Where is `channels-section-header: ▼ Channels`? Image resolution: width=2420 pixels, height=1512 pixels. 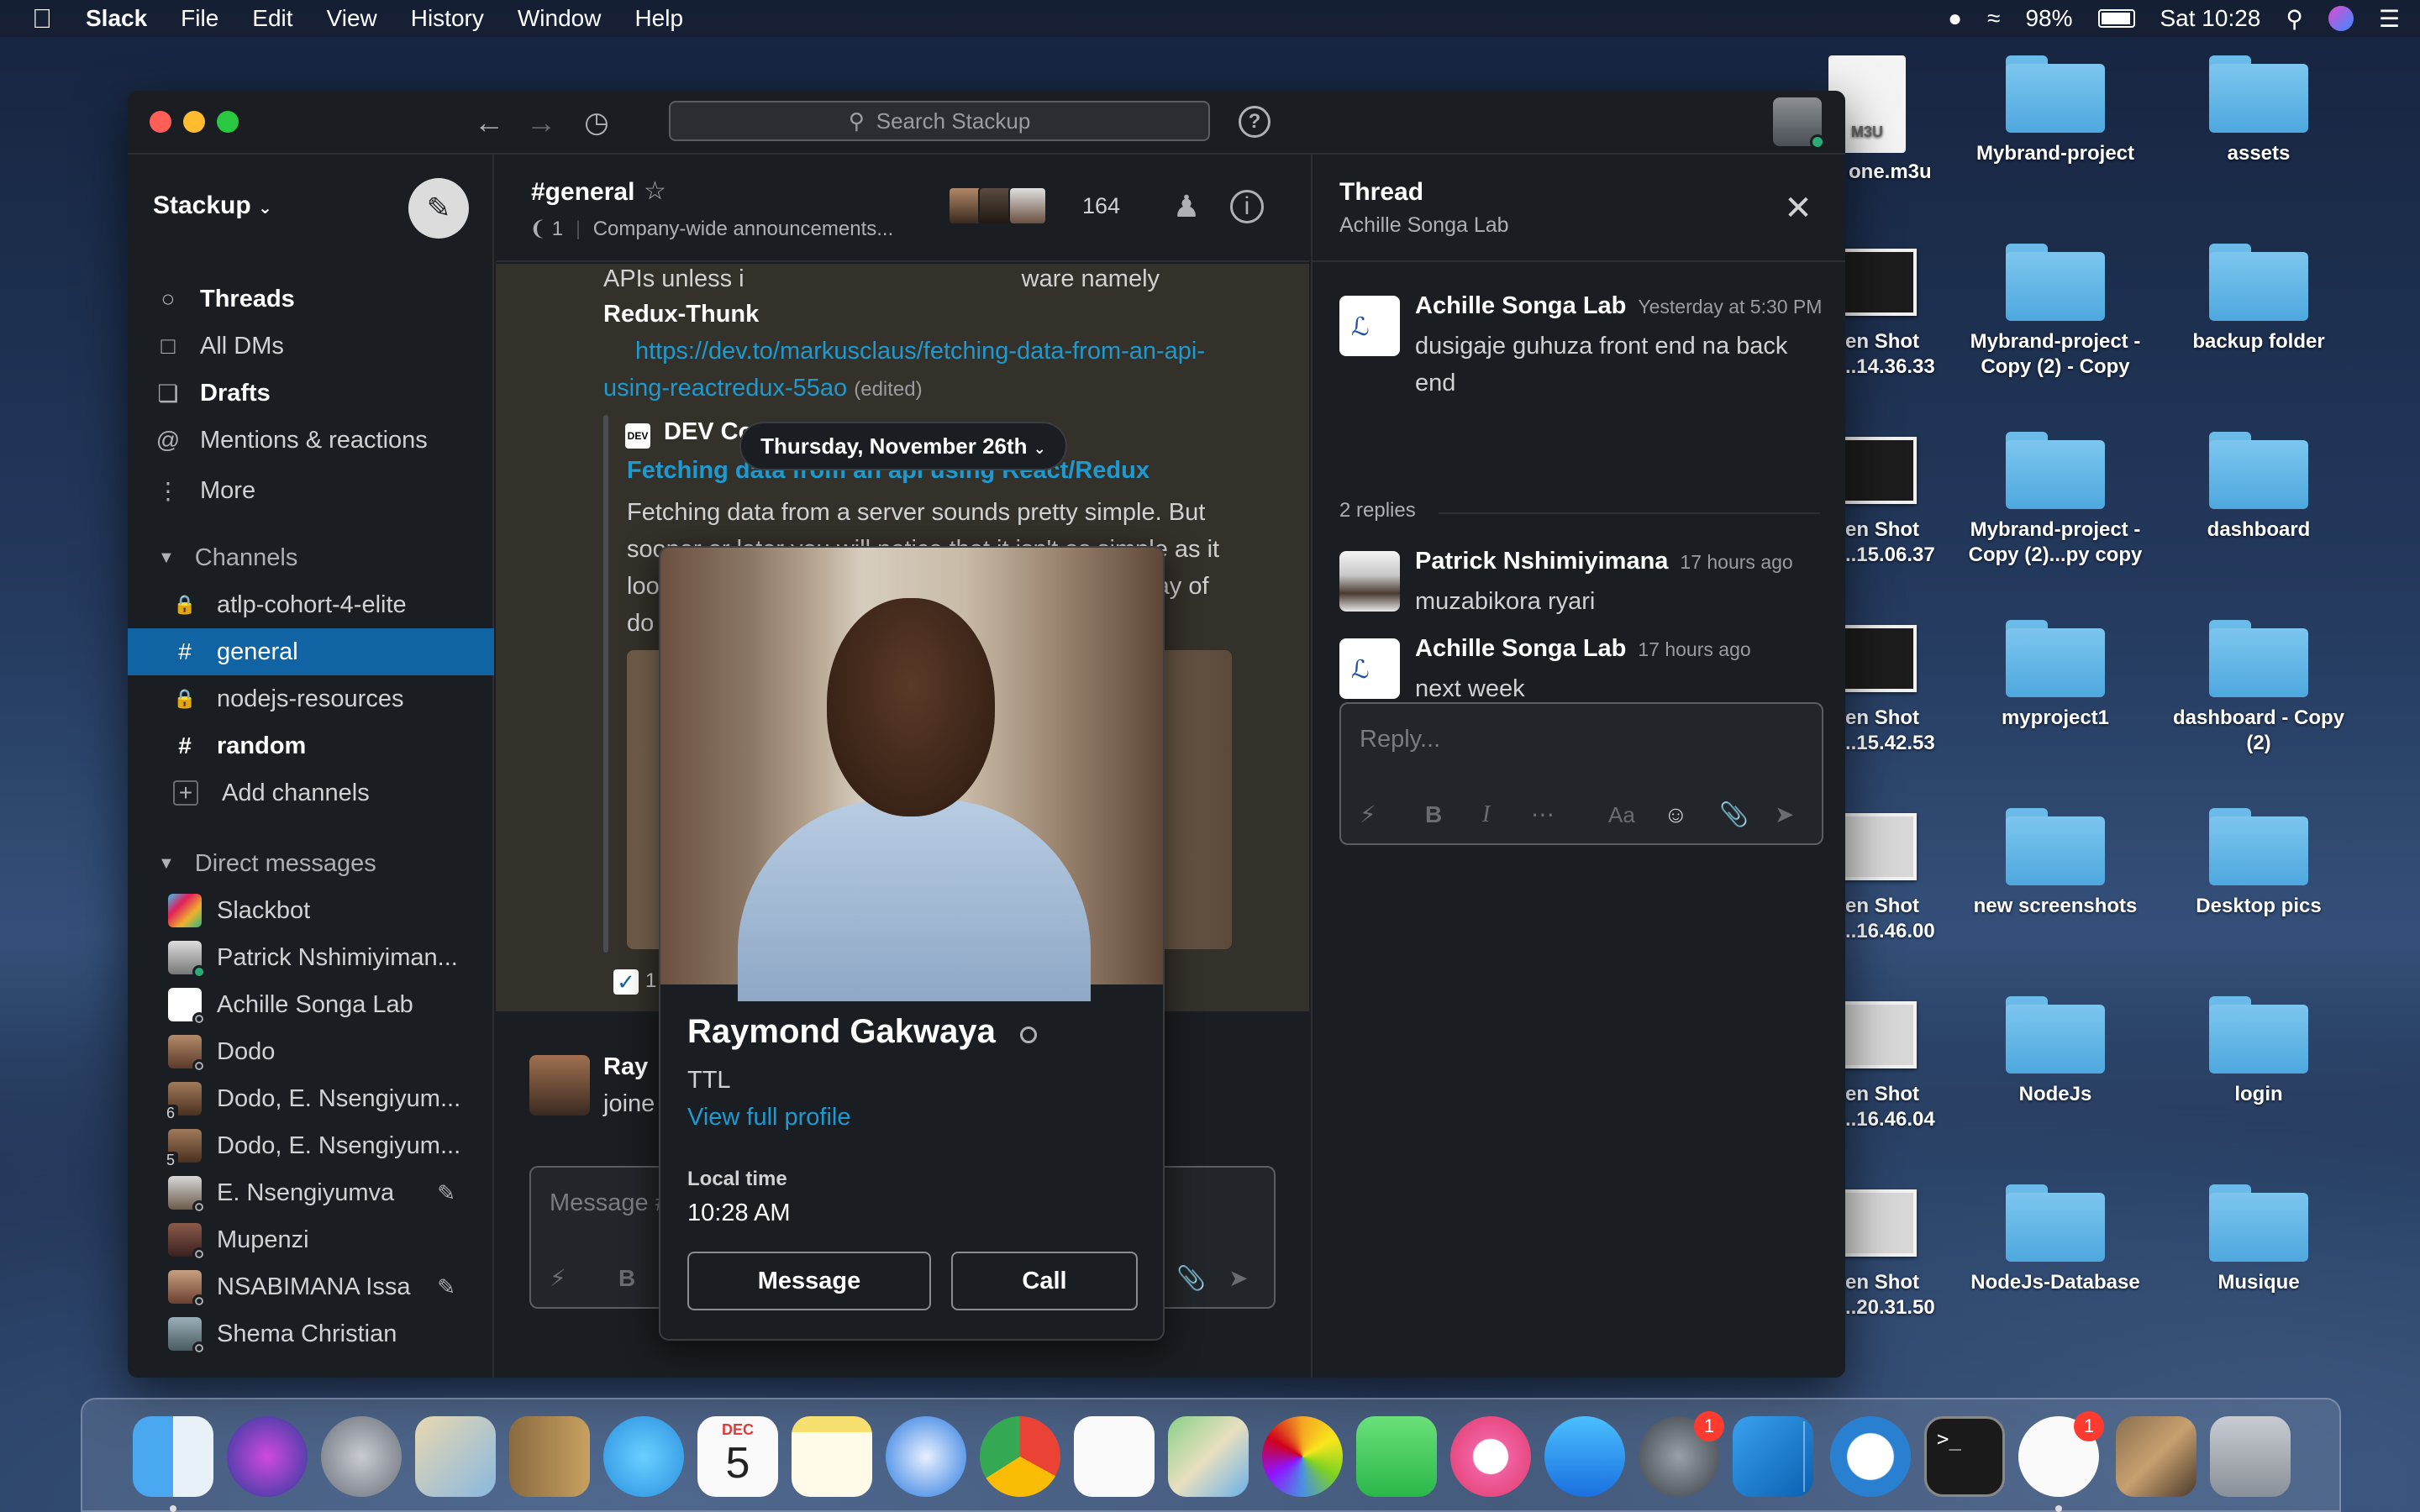 channels-section-header: ▼ Channels is located at coordinates (311, 557).